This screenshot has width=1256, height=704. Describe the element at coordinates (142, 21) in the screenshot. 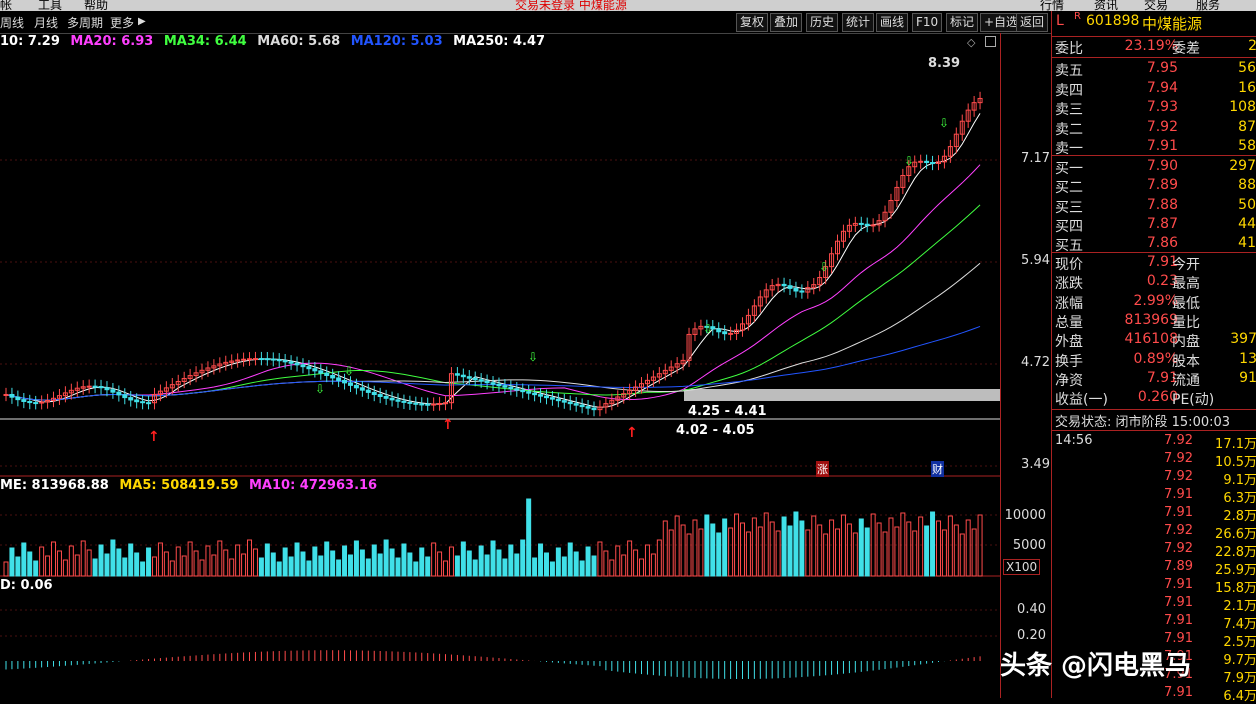

I see `chevron-right-icon: ▶` at that location.